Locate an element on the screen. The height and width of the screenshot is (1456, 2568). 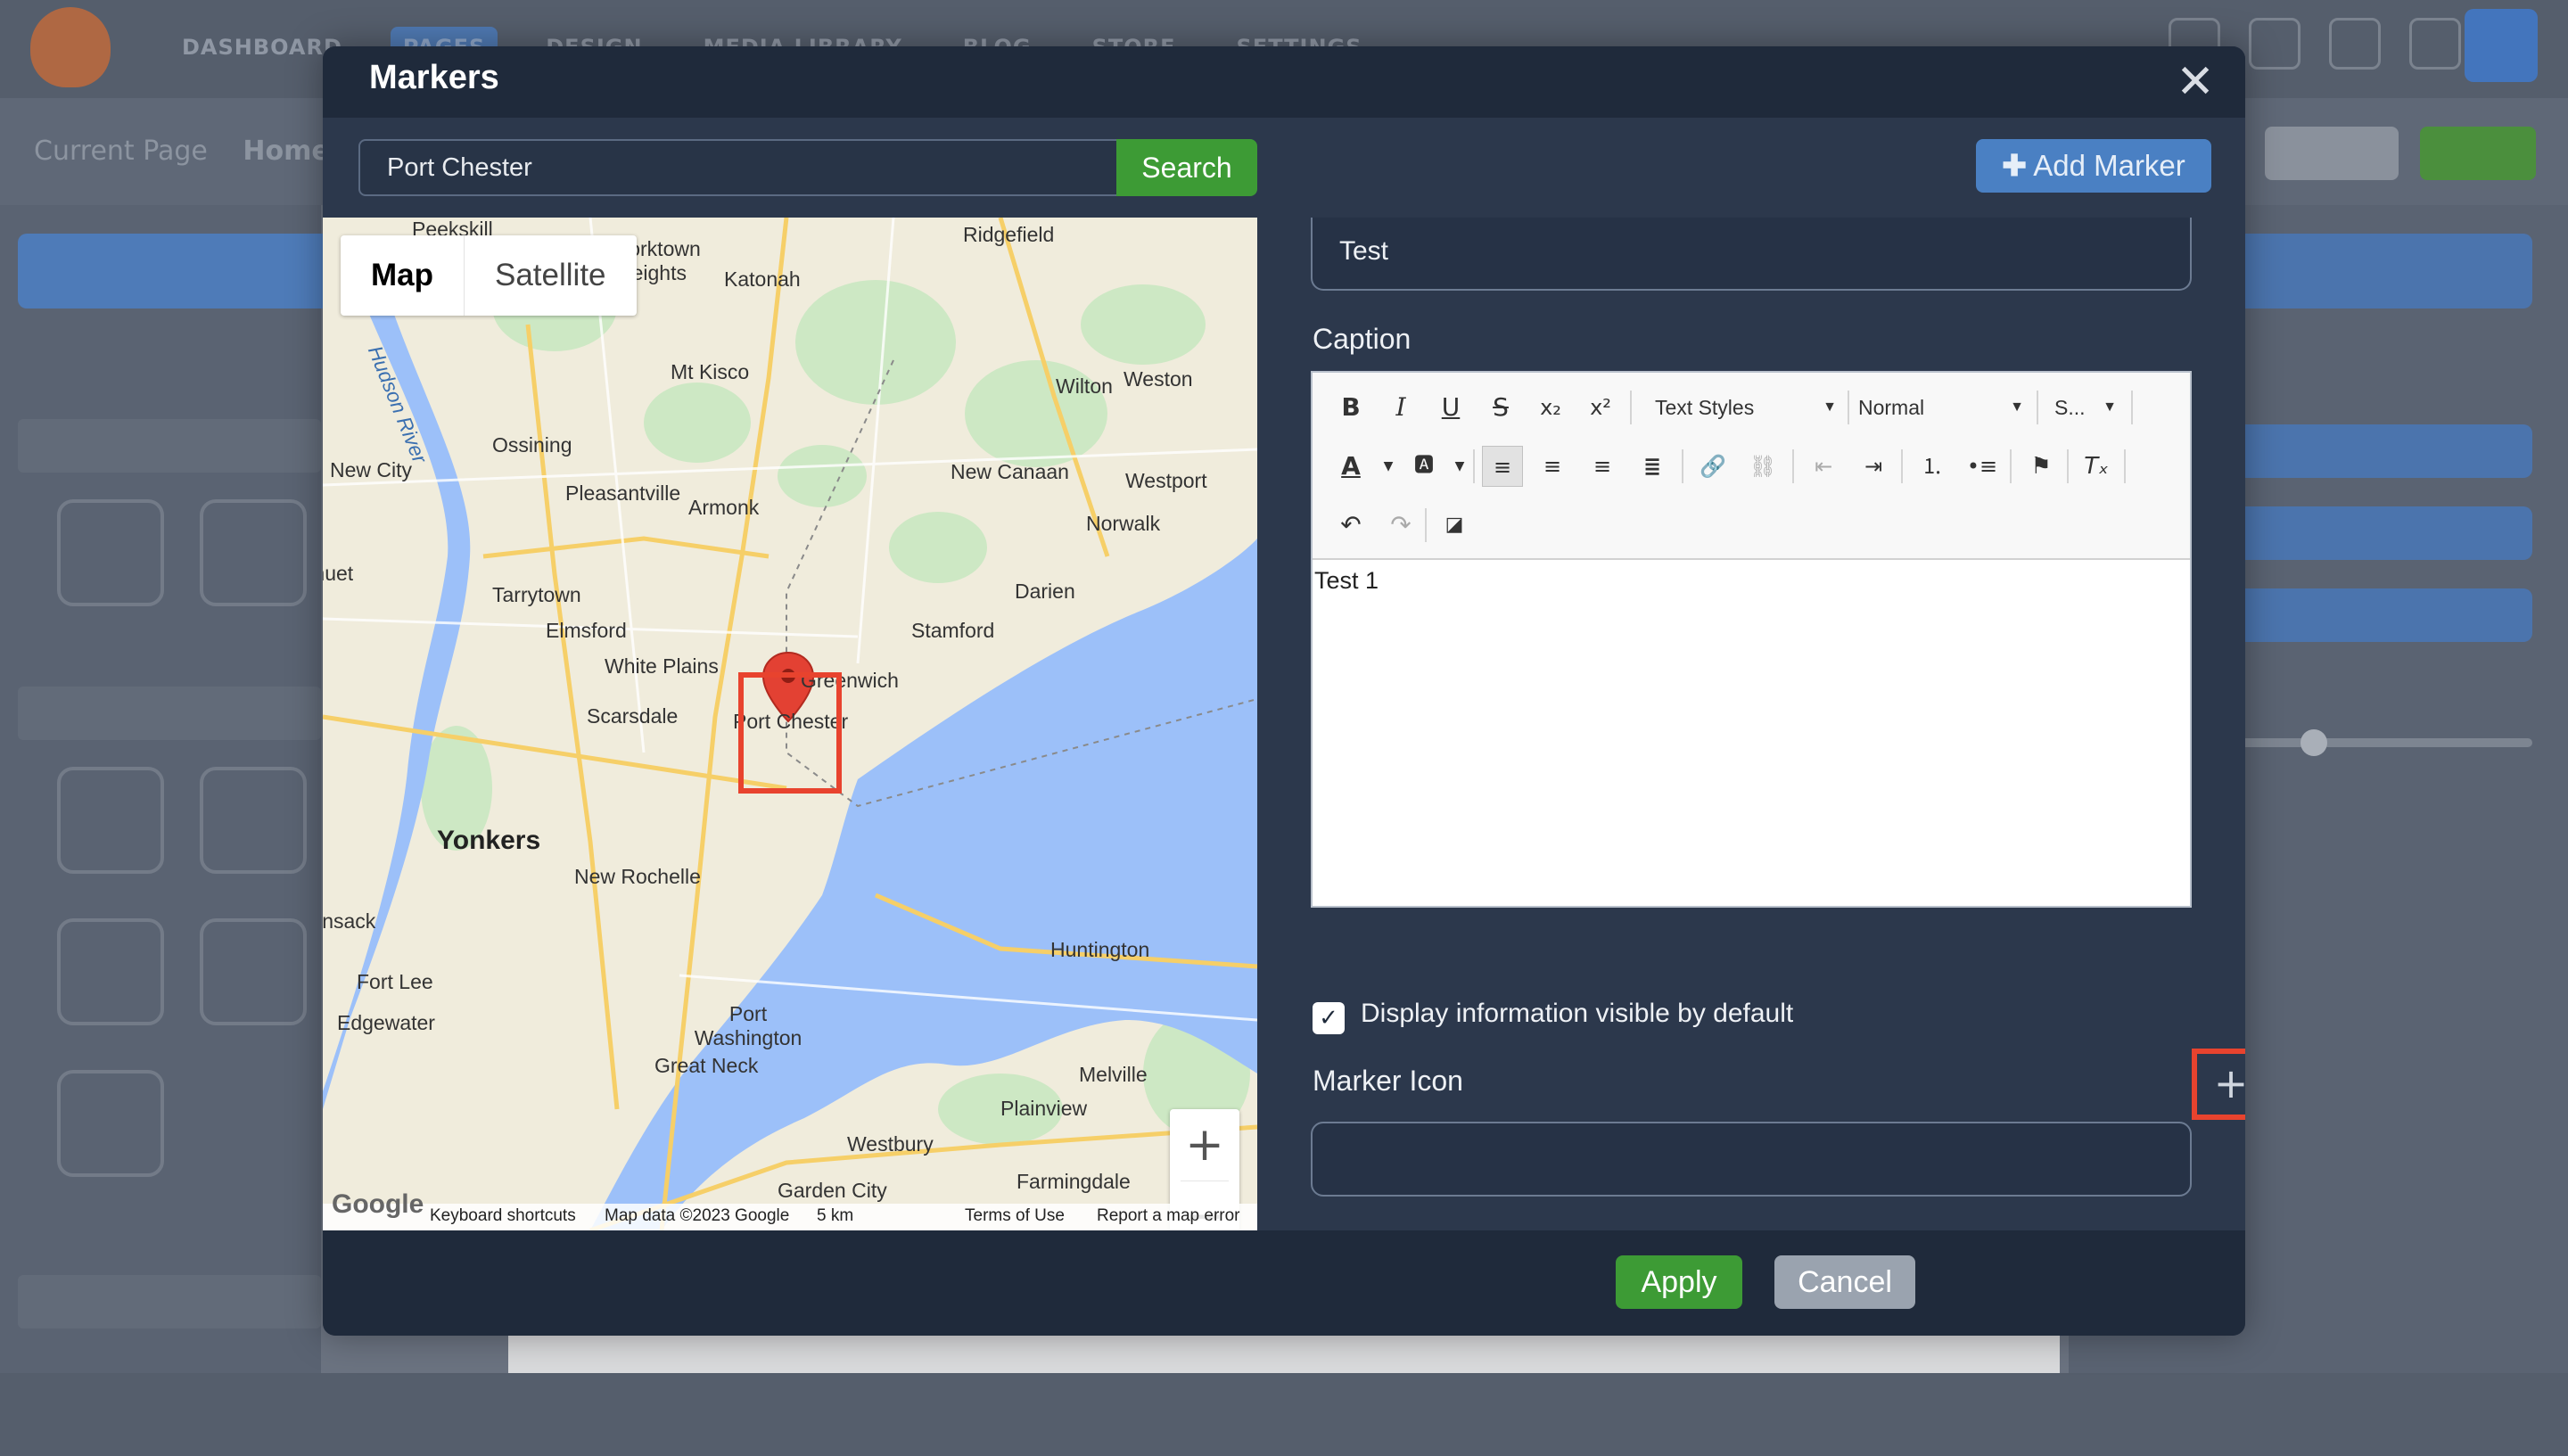
source-view-icon: ◪ is located at coordinates (1454, 525).